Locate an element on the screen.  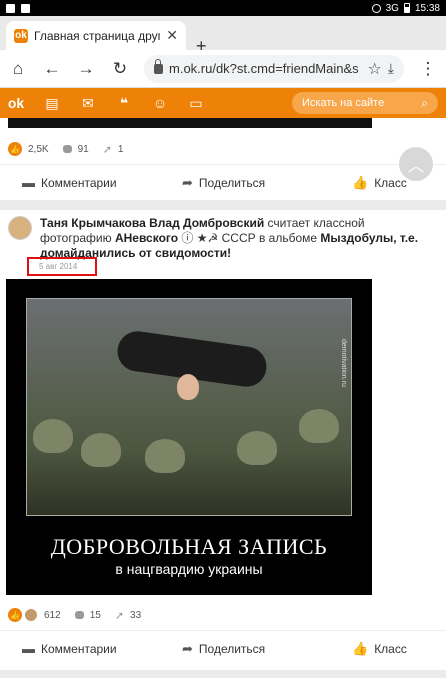
wifi-icon is located at coordinates (376, 8).